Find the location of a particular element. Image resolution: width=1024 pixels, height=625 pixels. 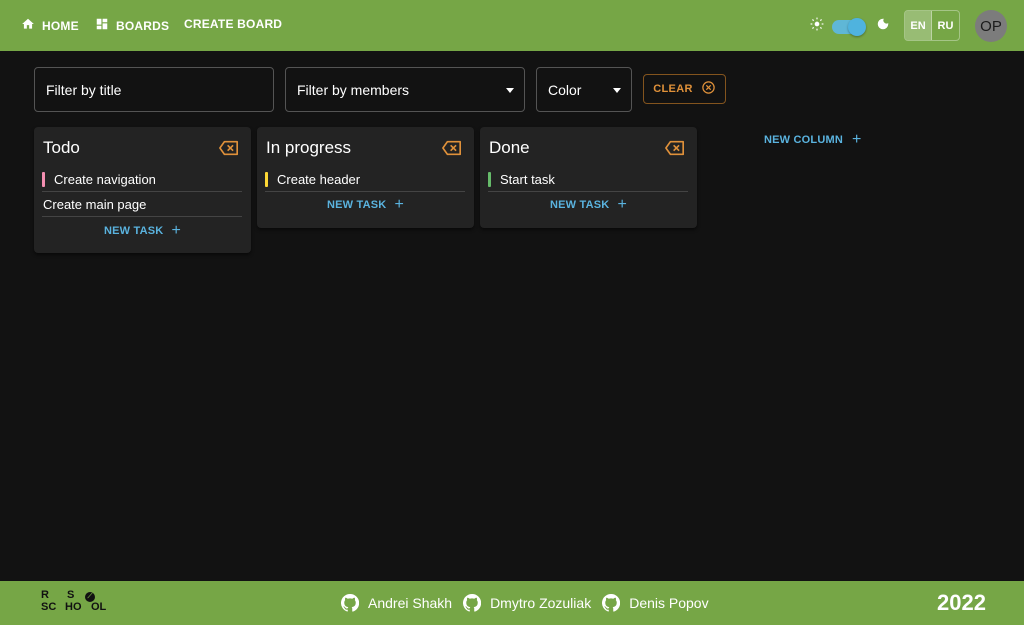

lang-en-button: EN is located at coordinates (918, 25).